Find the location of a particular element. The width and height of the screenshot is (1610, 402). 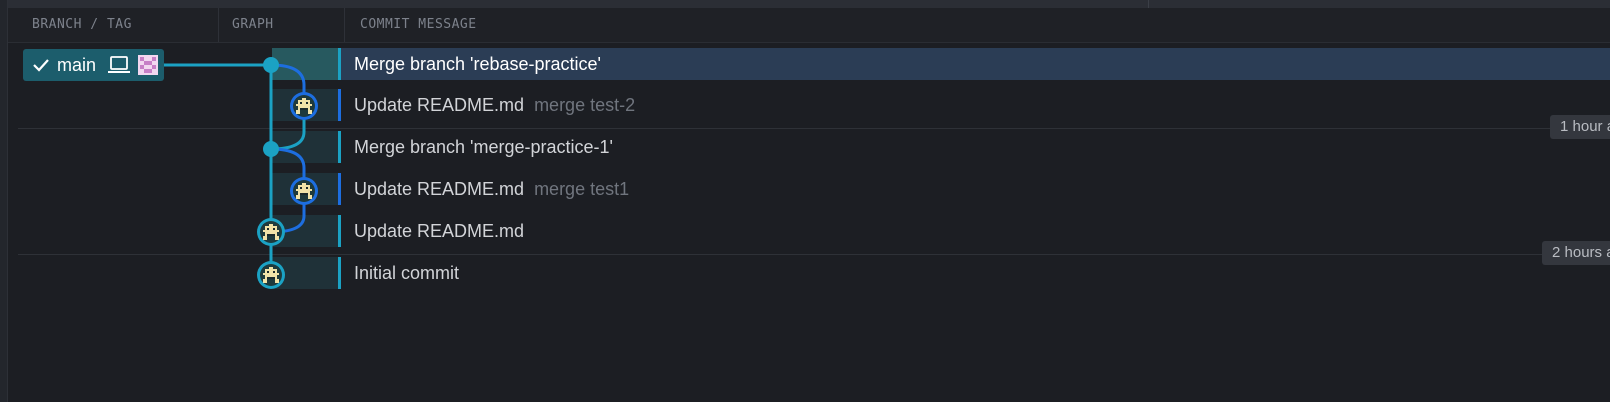

branch-name: main is located at coordinates (77, 65).